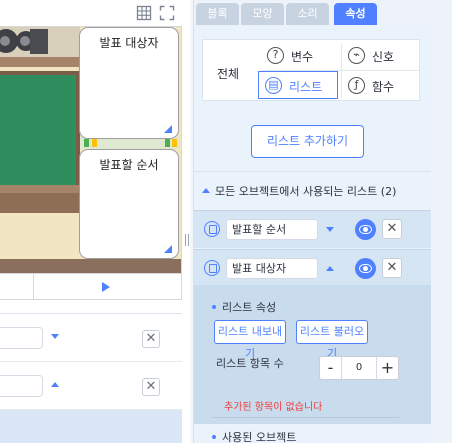  What do you see at coordinates (272, 268) in the screenshot?
I see `list-name-input: 발표 대상자` at bounding box center [272, 268].